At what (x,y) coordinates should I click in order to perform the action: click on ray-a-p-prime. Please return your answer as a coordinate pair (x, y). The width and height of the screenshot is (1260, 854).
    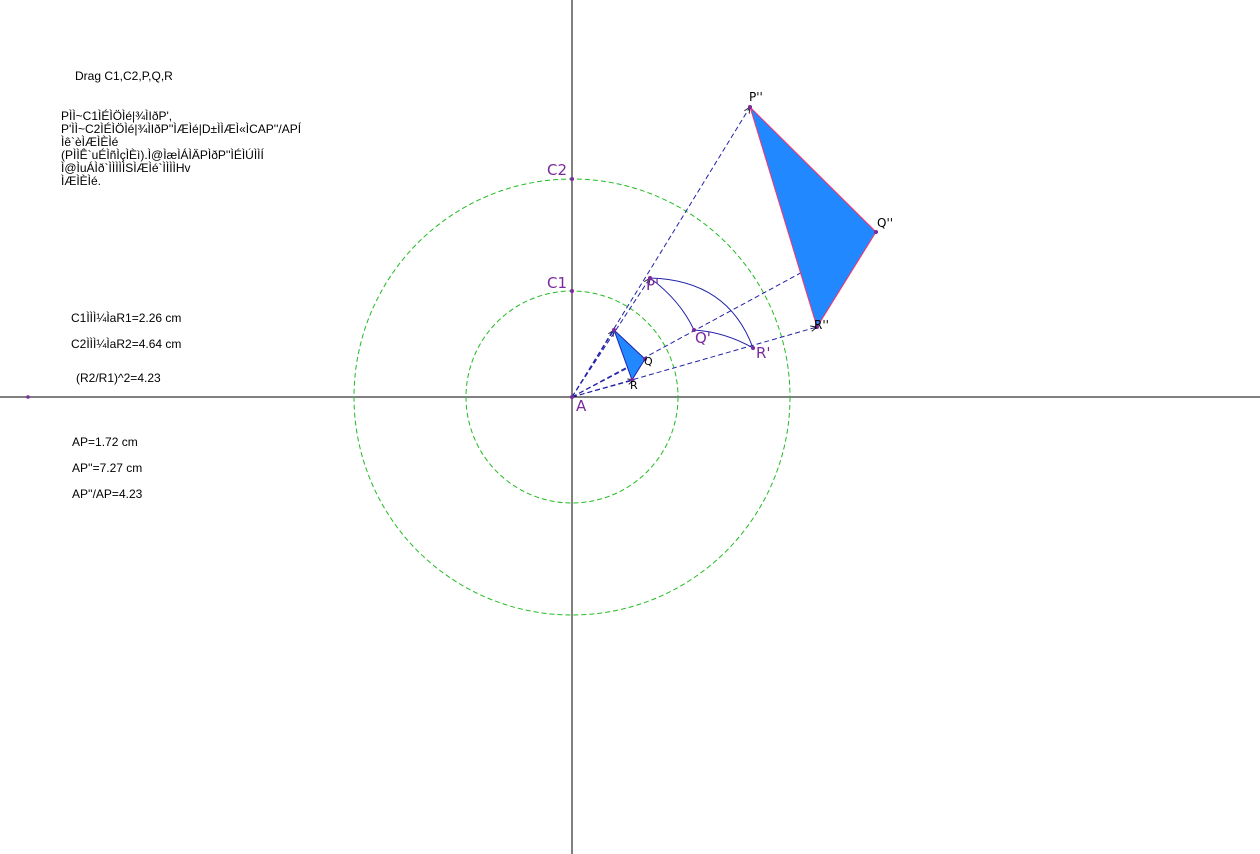
    Looking at the image, I should click on (610, 338).